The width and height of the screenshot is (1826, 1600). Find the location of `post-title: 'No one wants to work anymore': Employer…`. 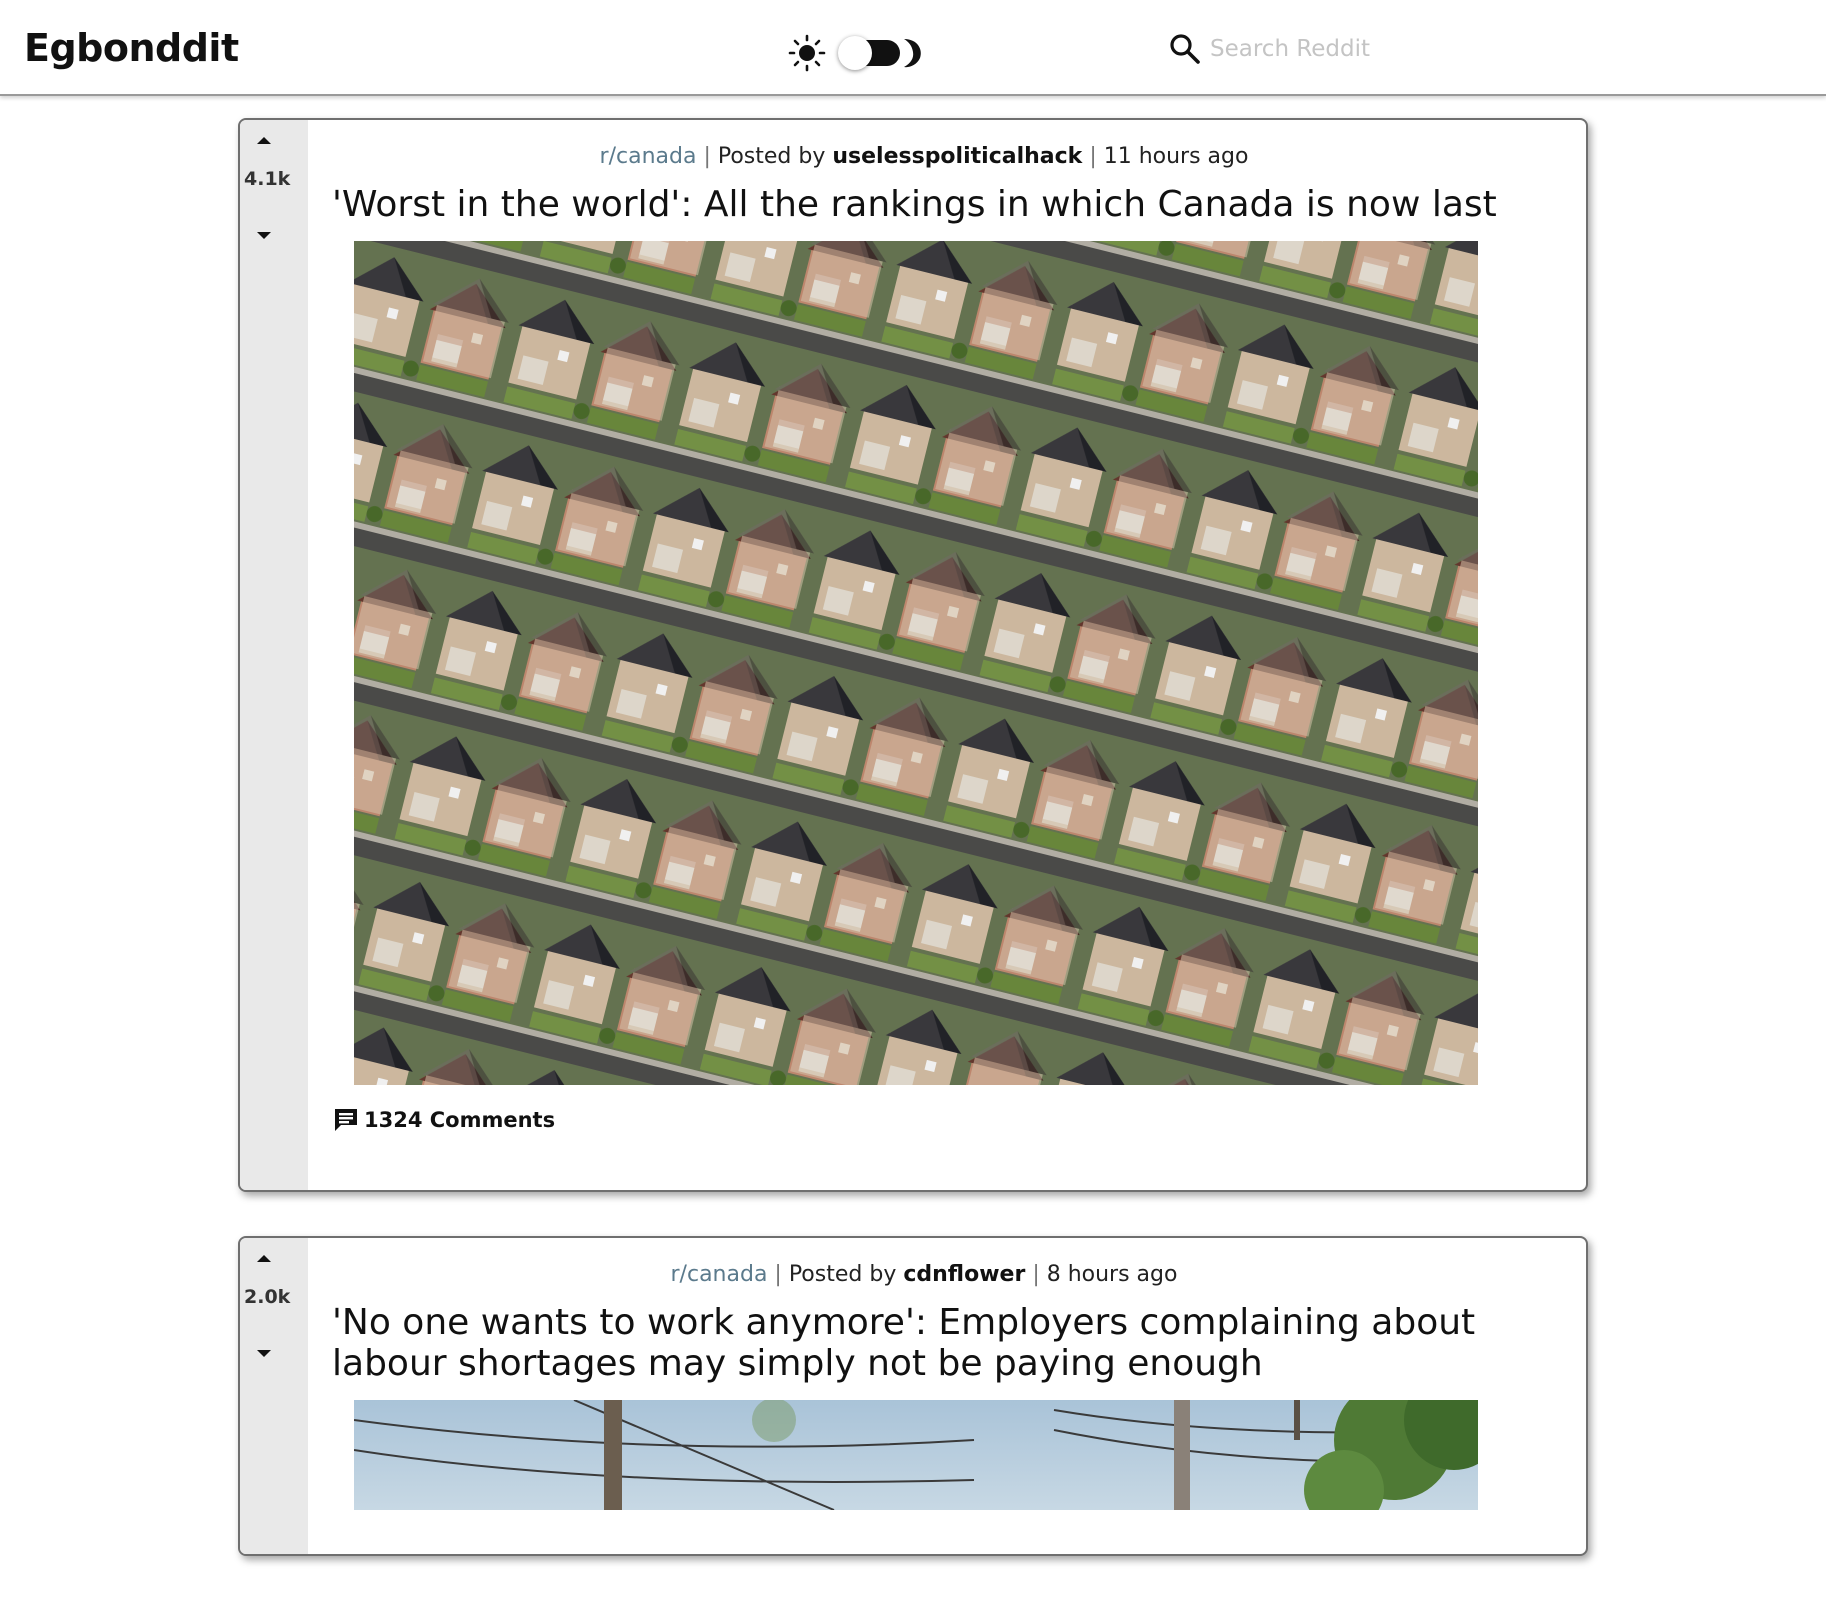

post-title: 'No one wants to work anymore': Employer… is located at coordinates (924, 1343).